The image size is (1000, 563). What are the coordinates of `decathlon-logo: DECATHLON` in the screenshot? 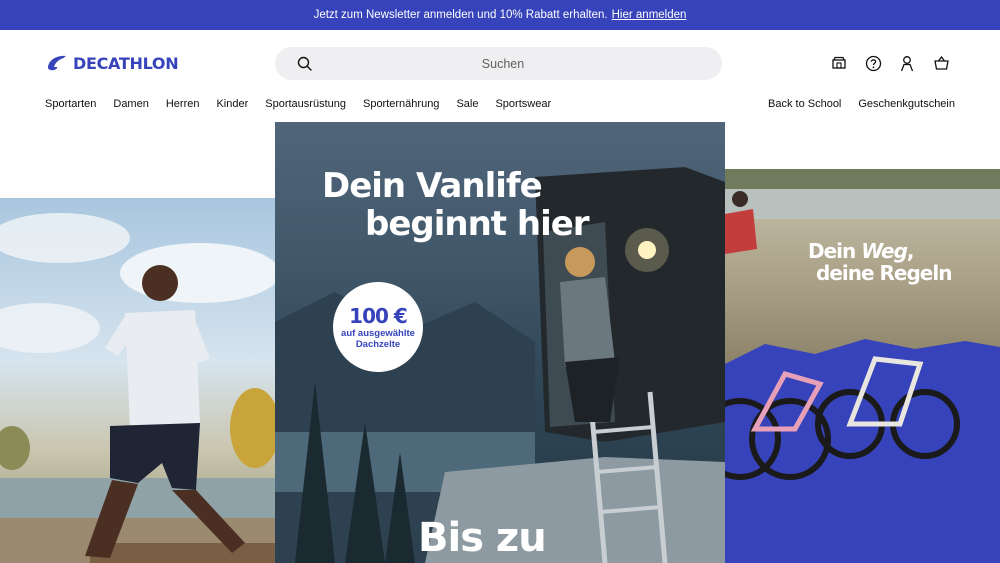 It's located at (112, 63).